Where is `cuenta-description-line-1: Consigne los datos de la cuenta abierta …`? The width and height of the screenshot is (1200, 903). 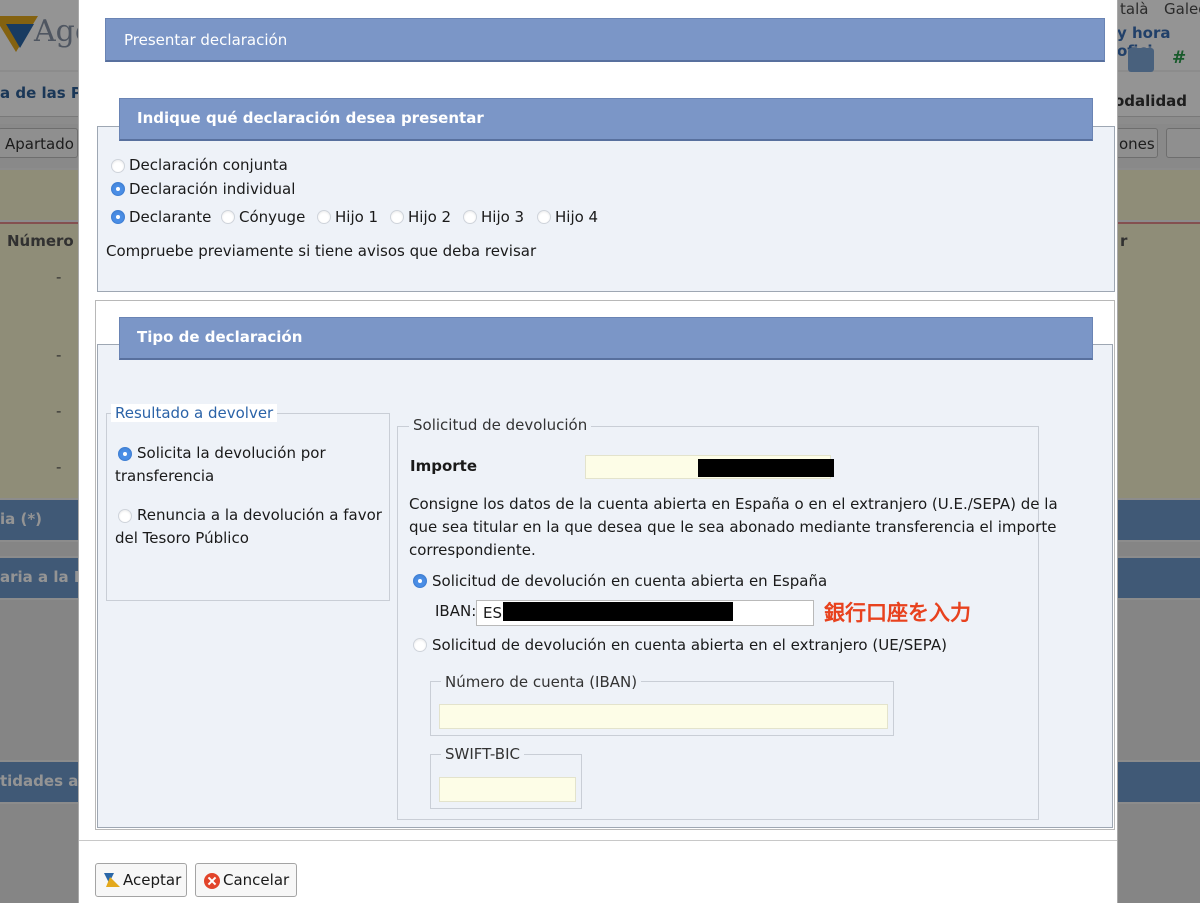 cuenta-description-line-1: Consigne los datos de la cuenta abierta … is located at coordinates (733, 504).